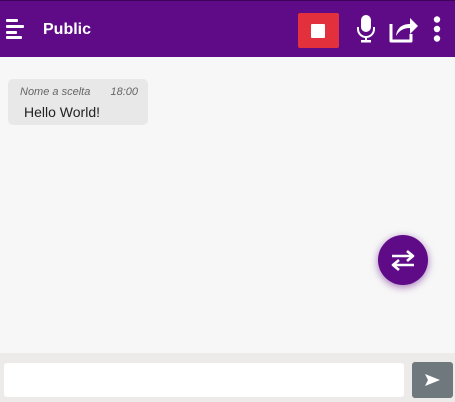  I want to click on more-vertical-icon, so click(437, 29).